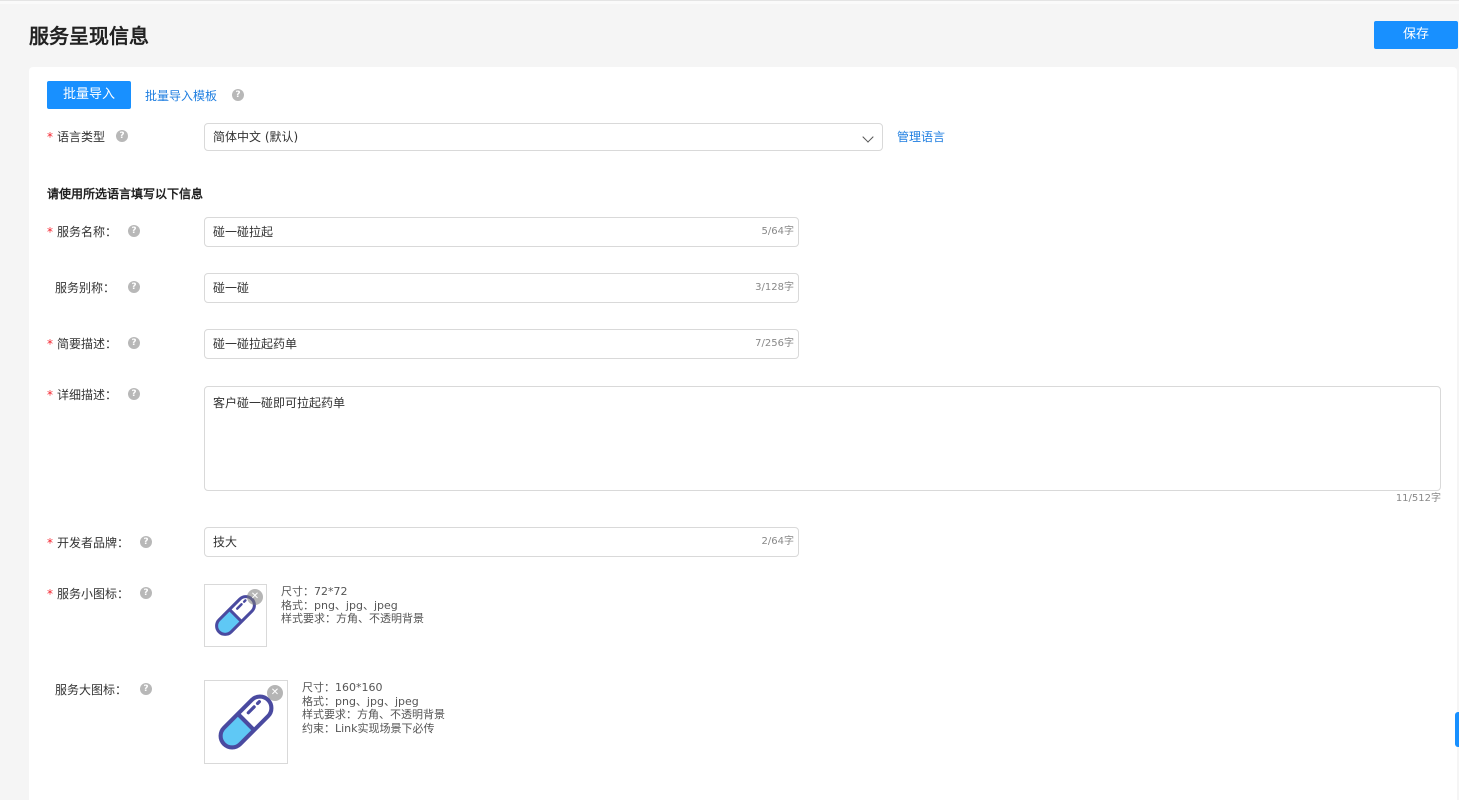  Describe the element at coordinates (256, 137) in the screenshot. I see `language-select-value: 简体中文 (默认)` at that location.